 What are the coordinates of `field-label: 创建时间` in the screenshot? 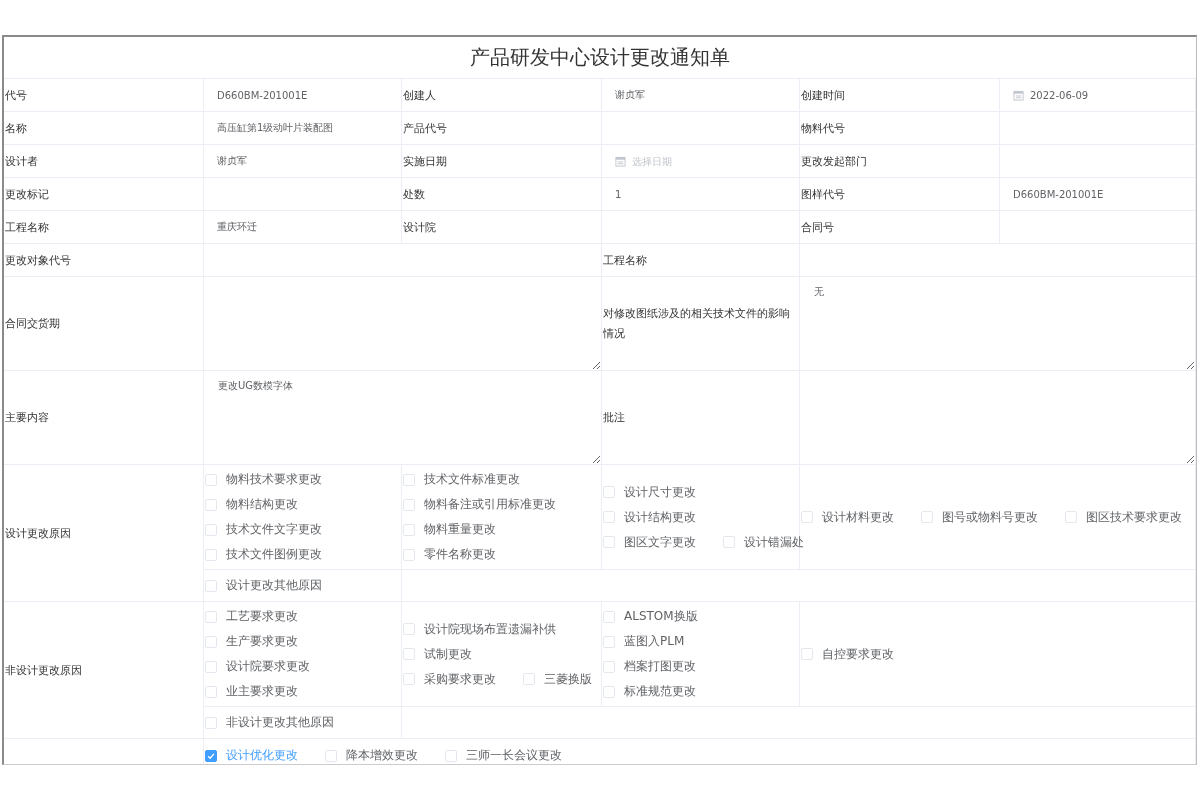 It's located at (823, 95).